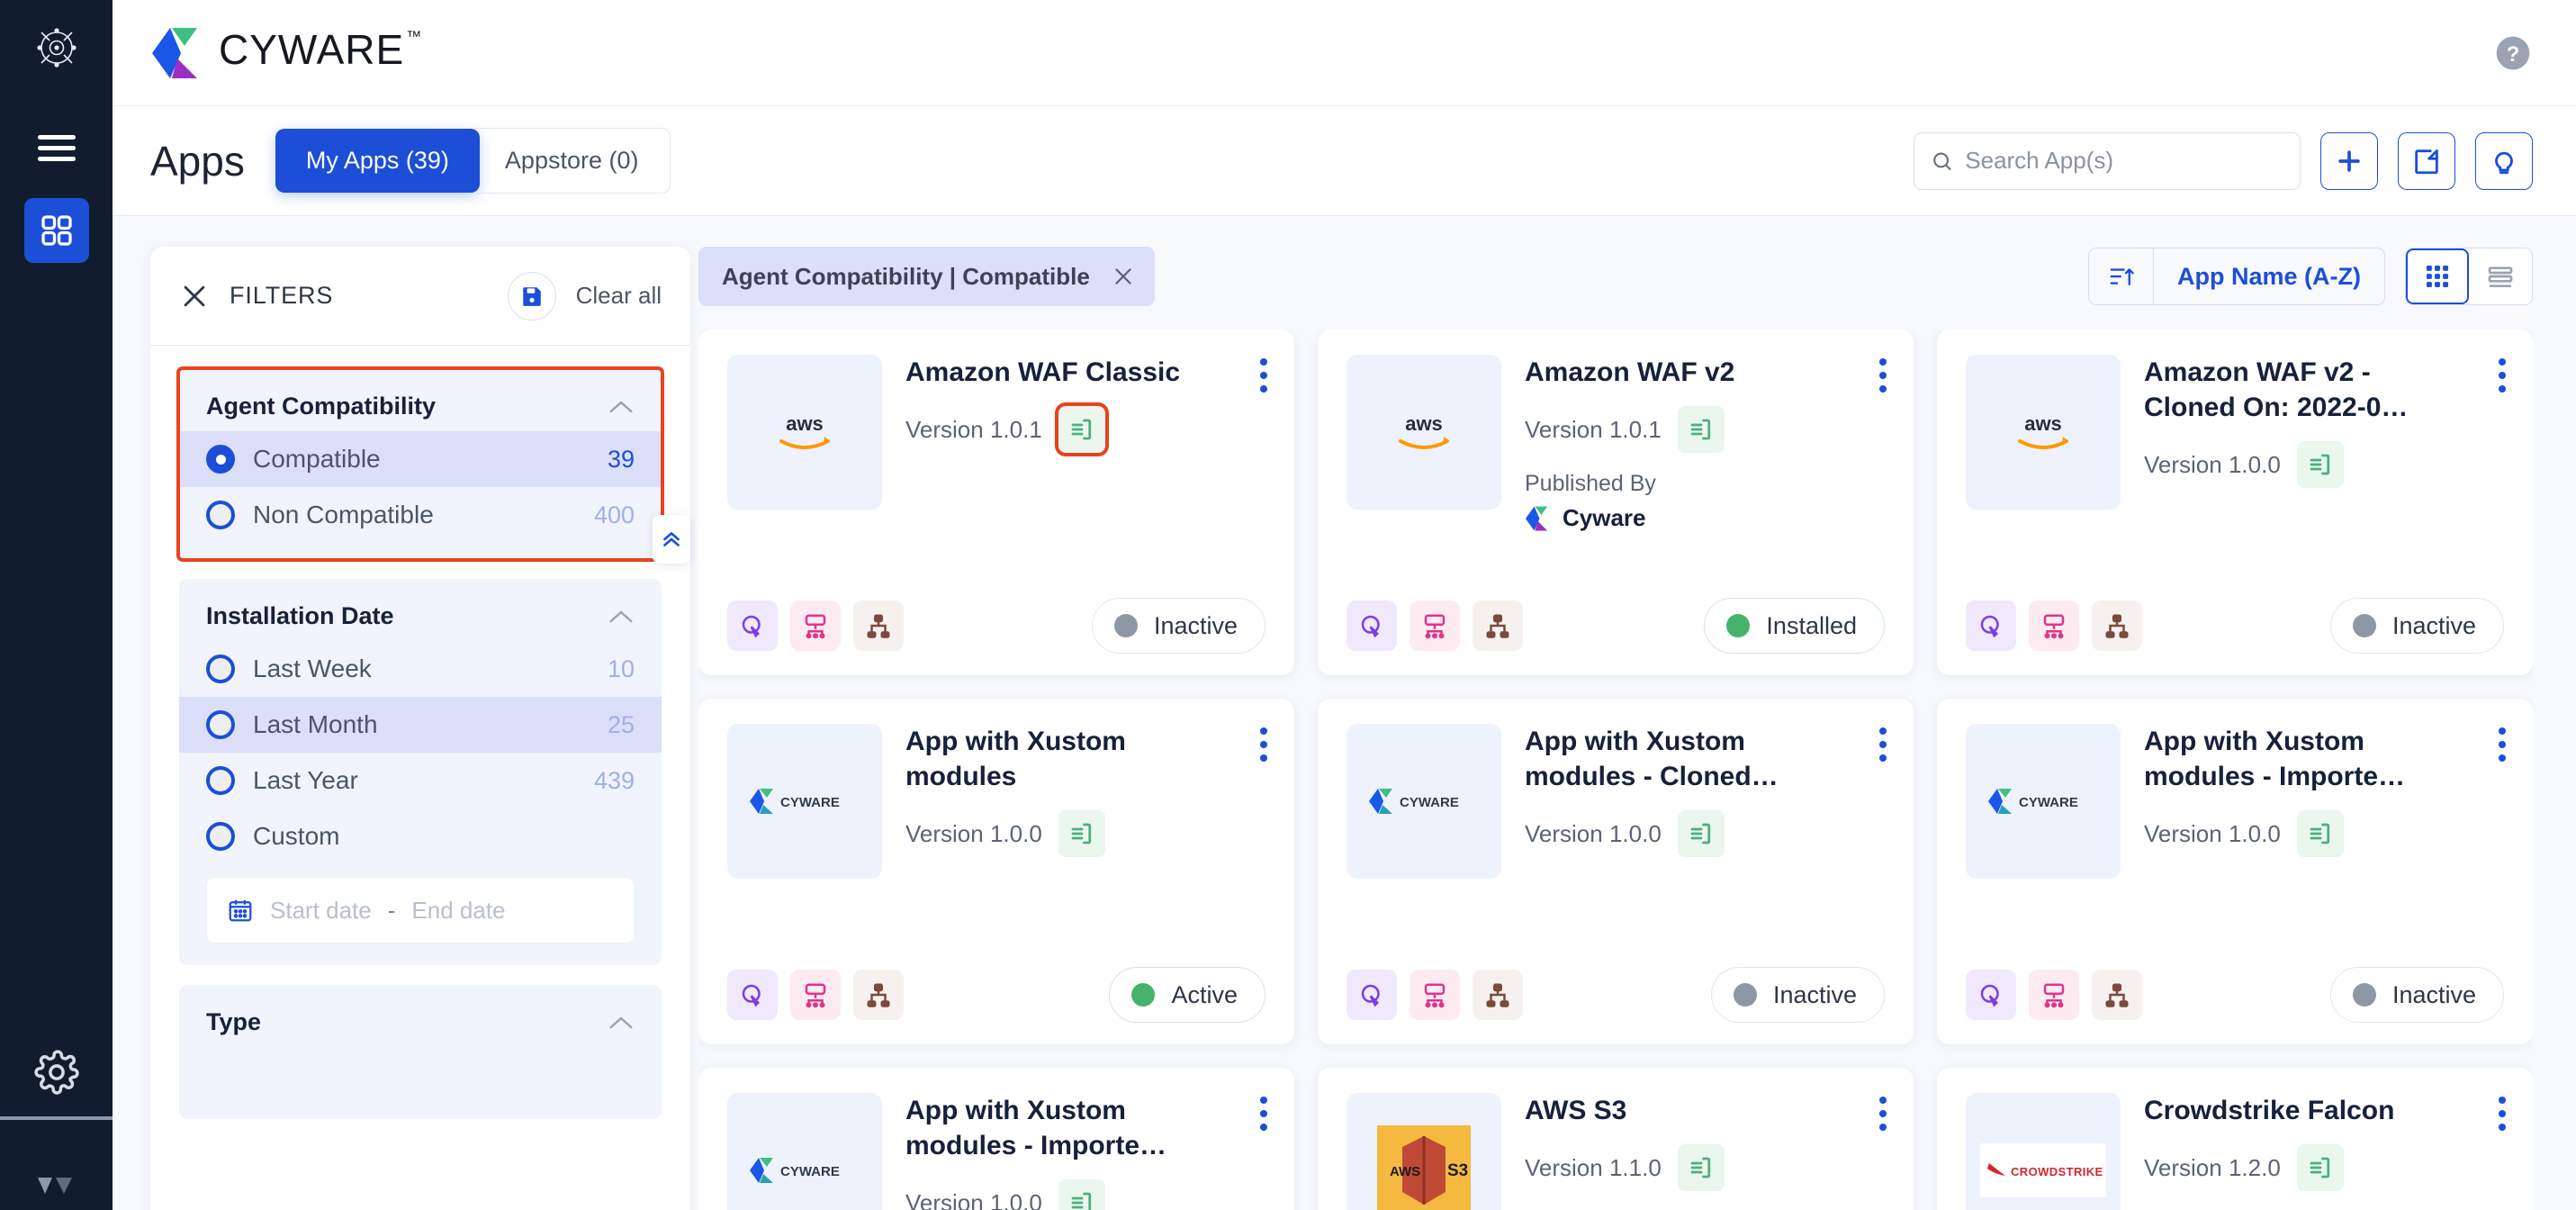  What do you see at coordinates (2121, 276) in the screenshot?
I see `sort-direction-button` at bounding box center [2121, 276].